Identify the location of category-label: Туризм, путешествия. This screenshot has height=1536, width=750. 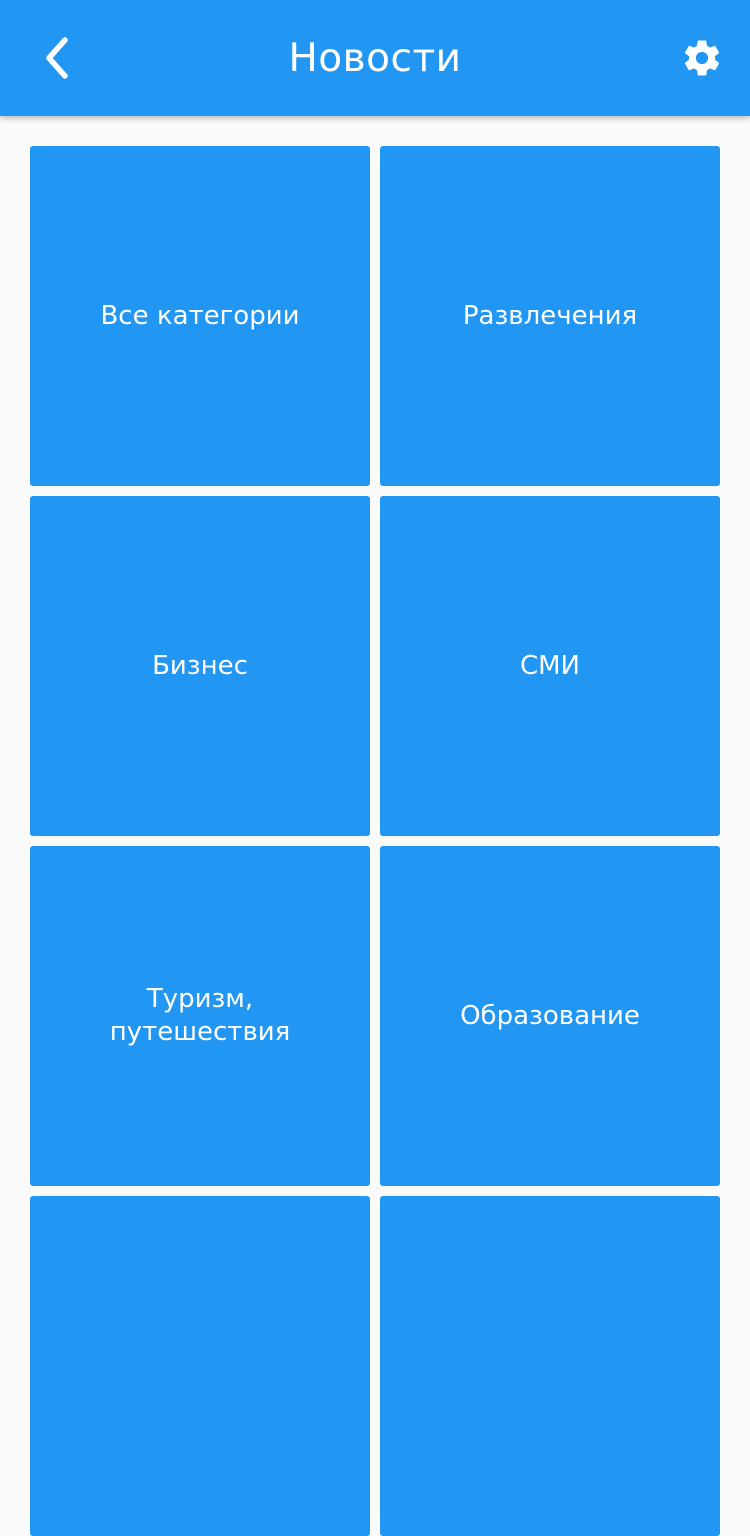
(200, 1015).